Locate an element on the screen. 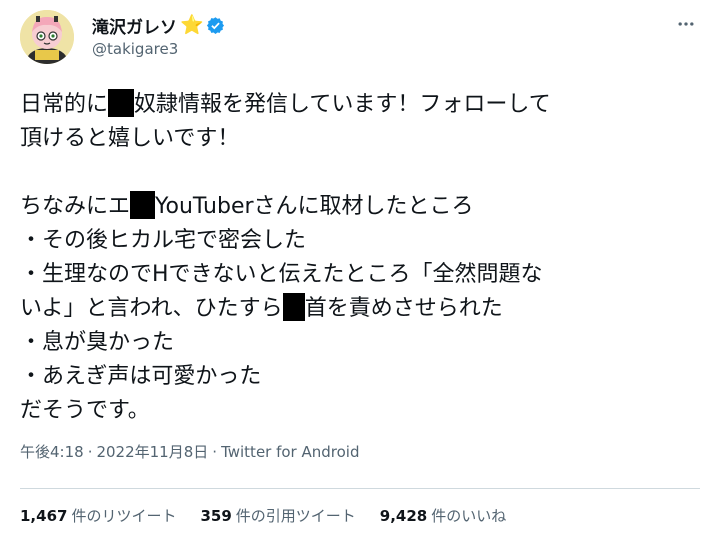  retweets-label: 件のリツイート is located at coordinates (124, 516).